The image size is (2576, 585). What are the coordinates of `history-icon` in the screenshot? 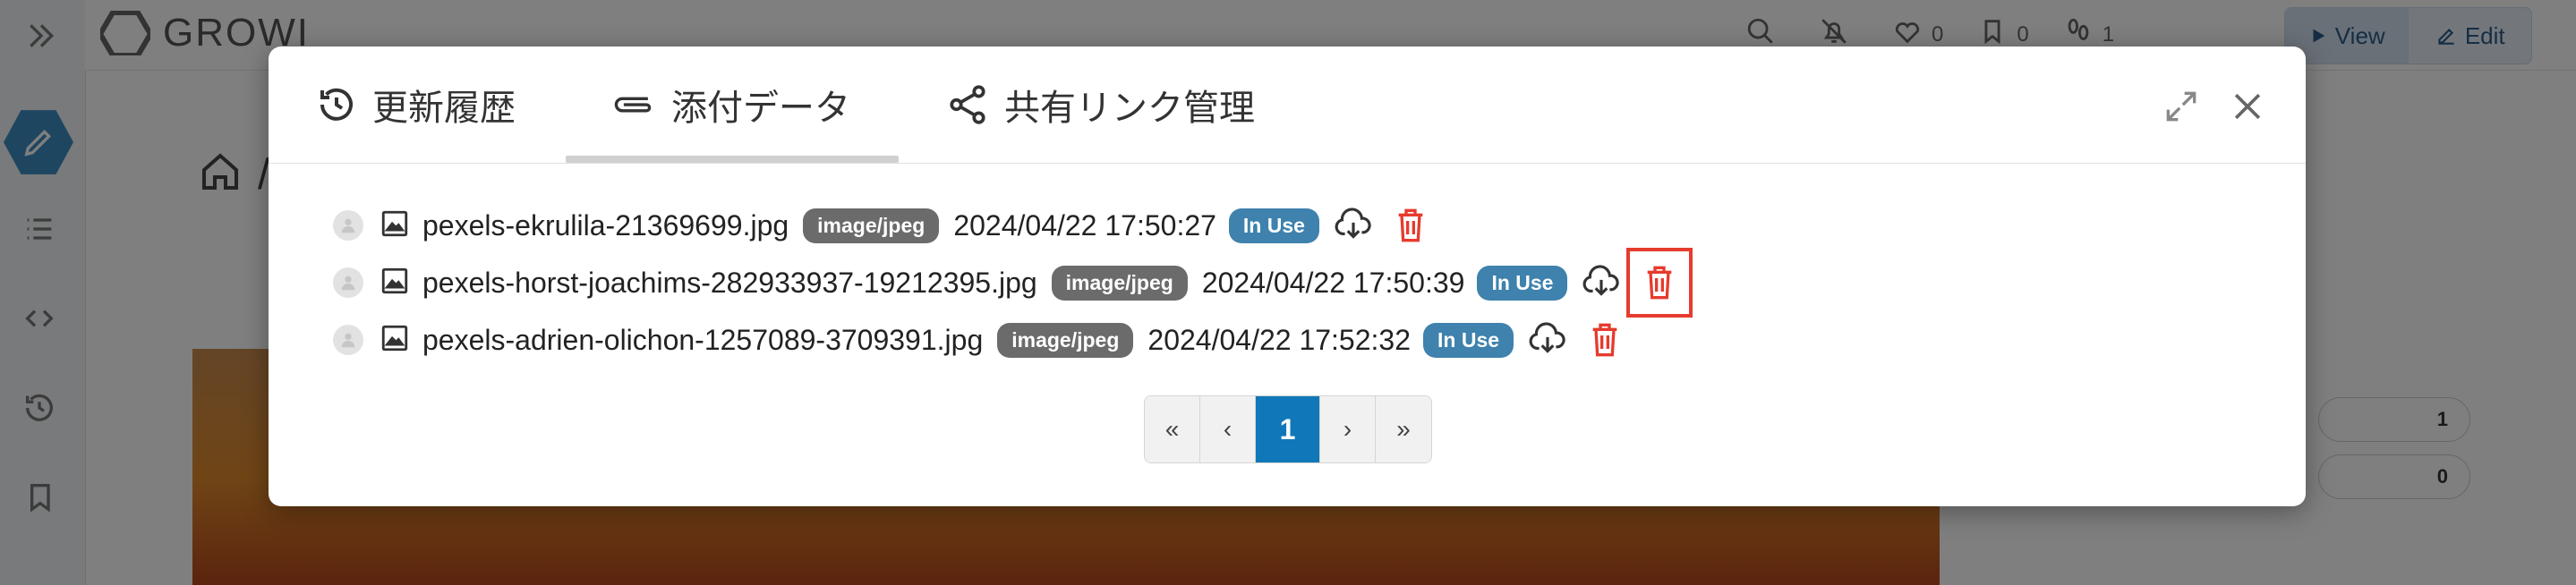 It's located at (336, 104).